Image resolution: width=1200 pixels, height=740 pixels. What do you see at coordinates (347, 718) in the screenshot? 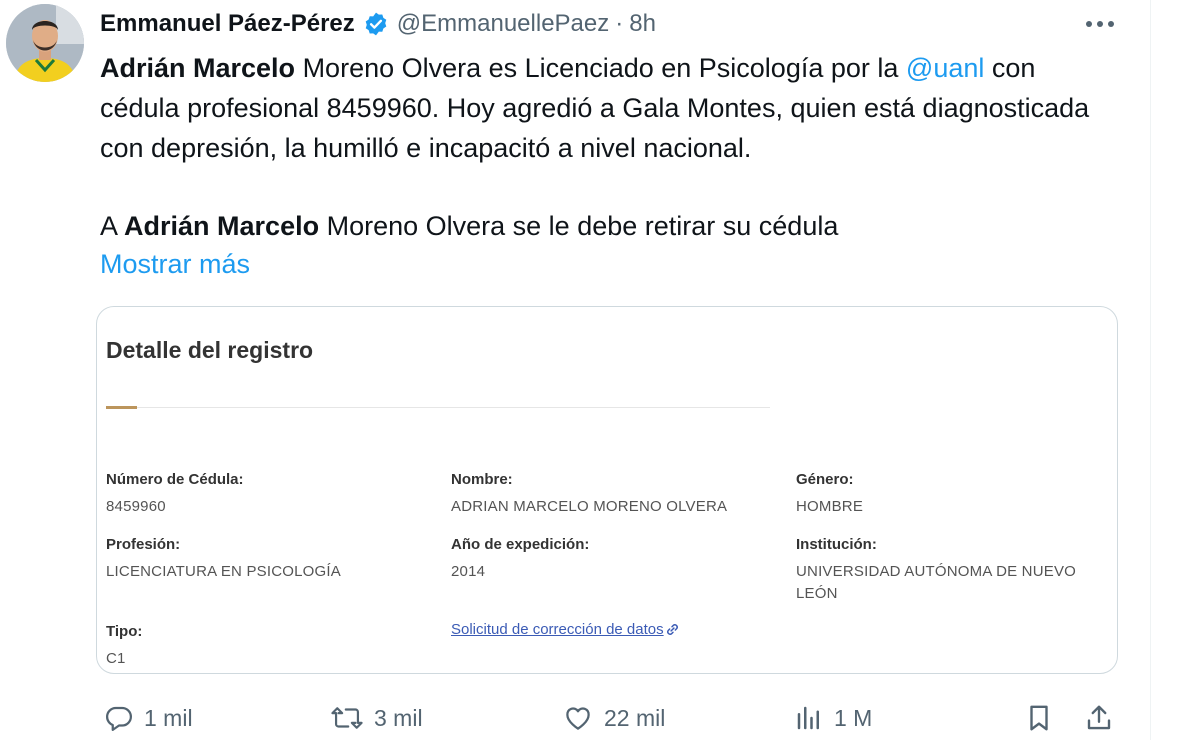
I see `repost-icon` at bounding box center [347, 718].